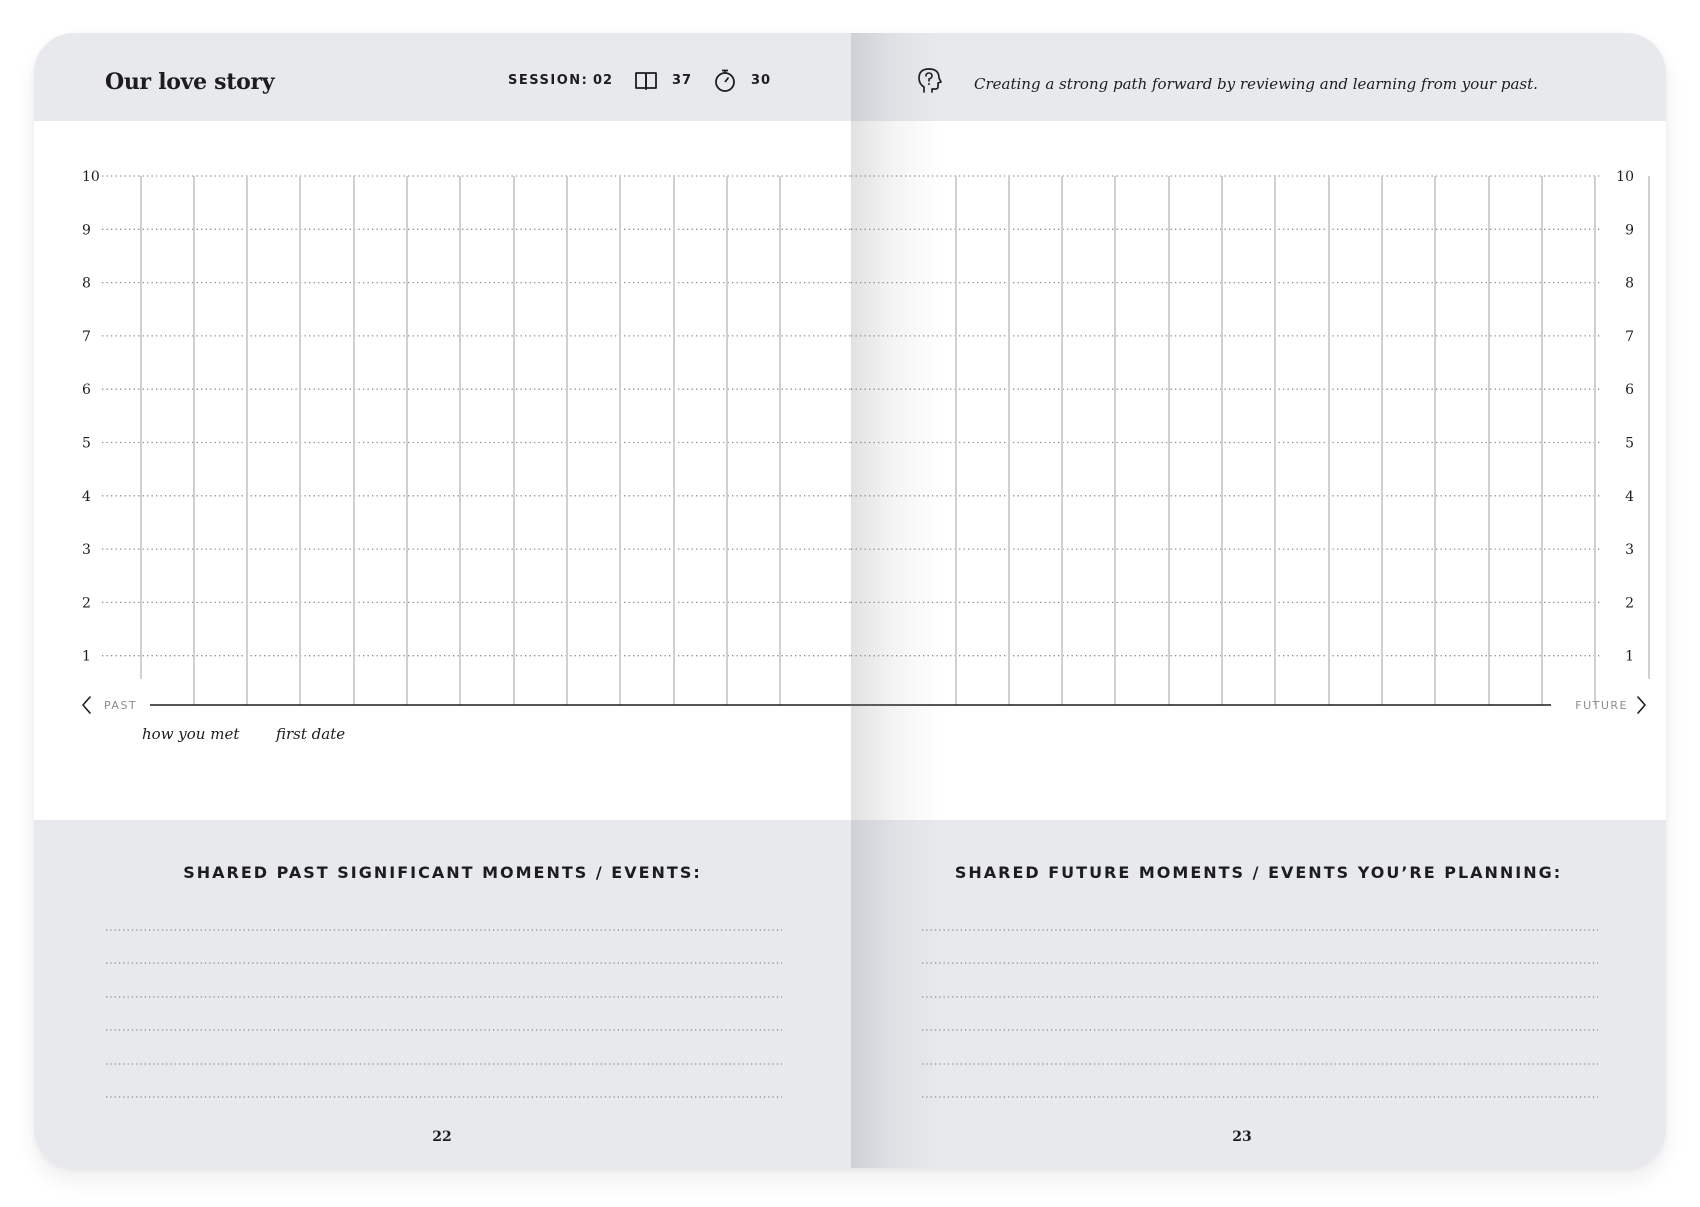  What do you see at coordinates (444, 1013) in the screenshot?
I see `past-moments-writing-lines` at bounding box center [444, 1013].